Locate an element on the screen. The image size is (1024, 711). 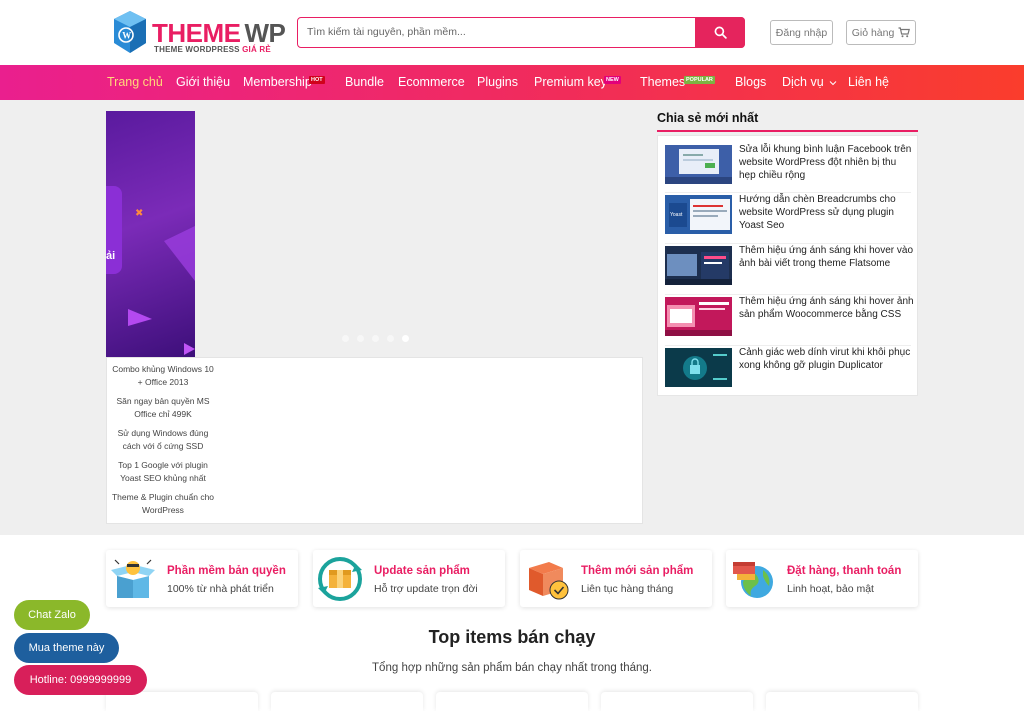
hotline-button: Hotline: 0999999999 is located at coordinates (80, 680).